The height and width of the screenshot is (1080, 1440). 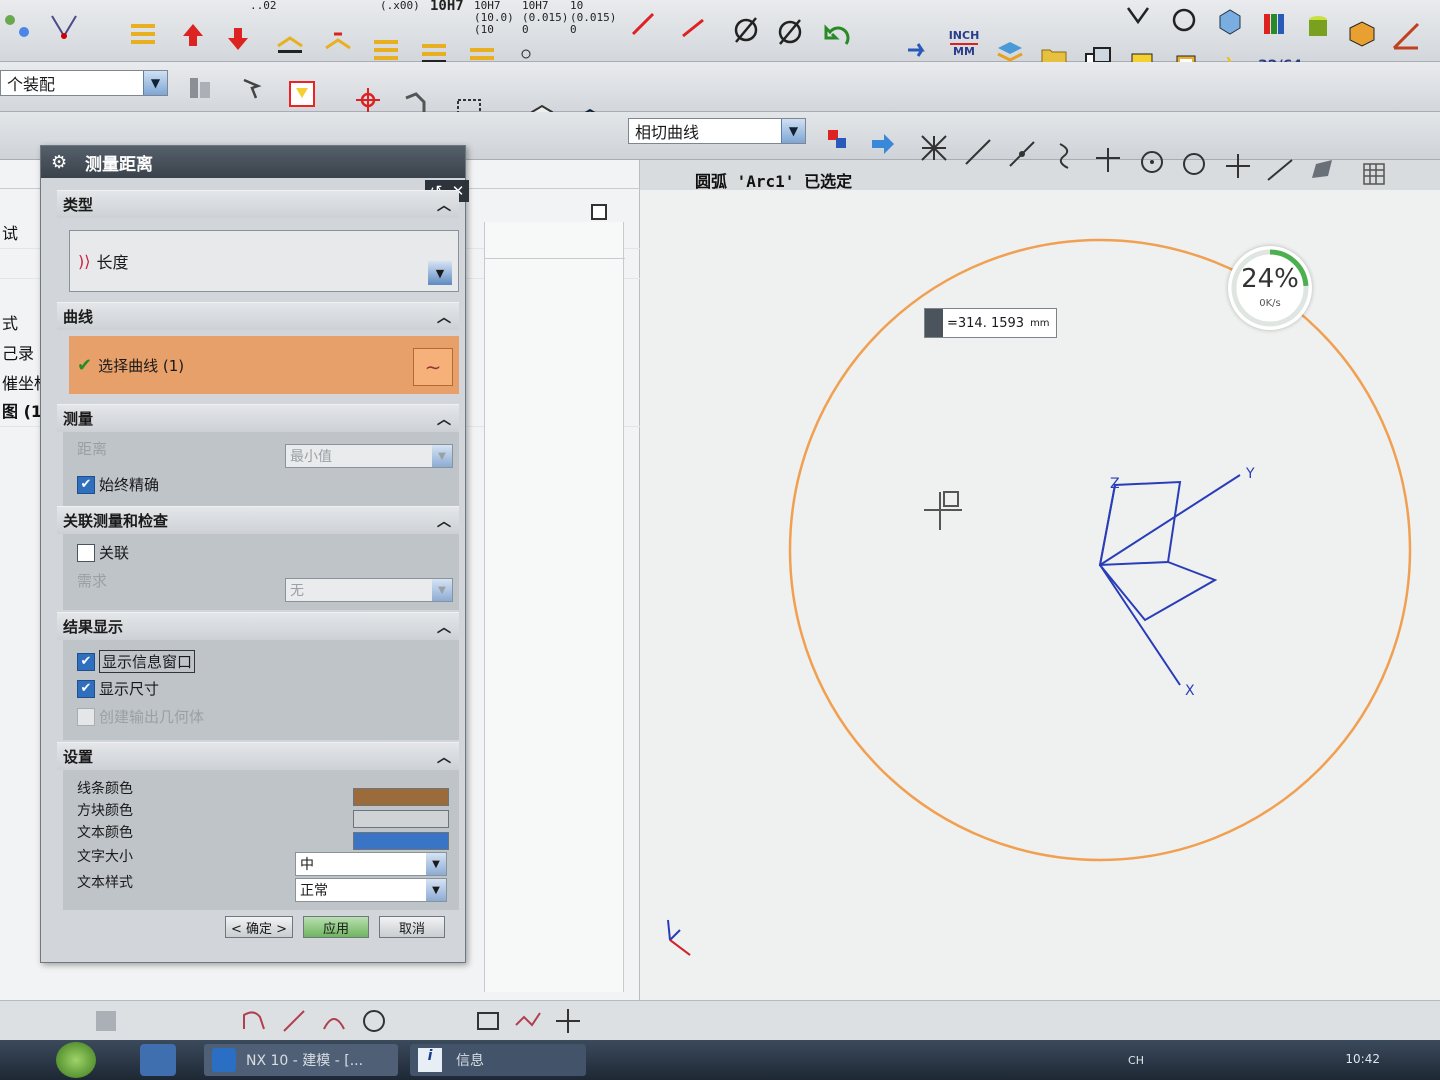 What do you see at coordinates (86, 661) in the screenshot?
I see `show-info-window-checkbox: ✔` at bounding box center [86, 661].